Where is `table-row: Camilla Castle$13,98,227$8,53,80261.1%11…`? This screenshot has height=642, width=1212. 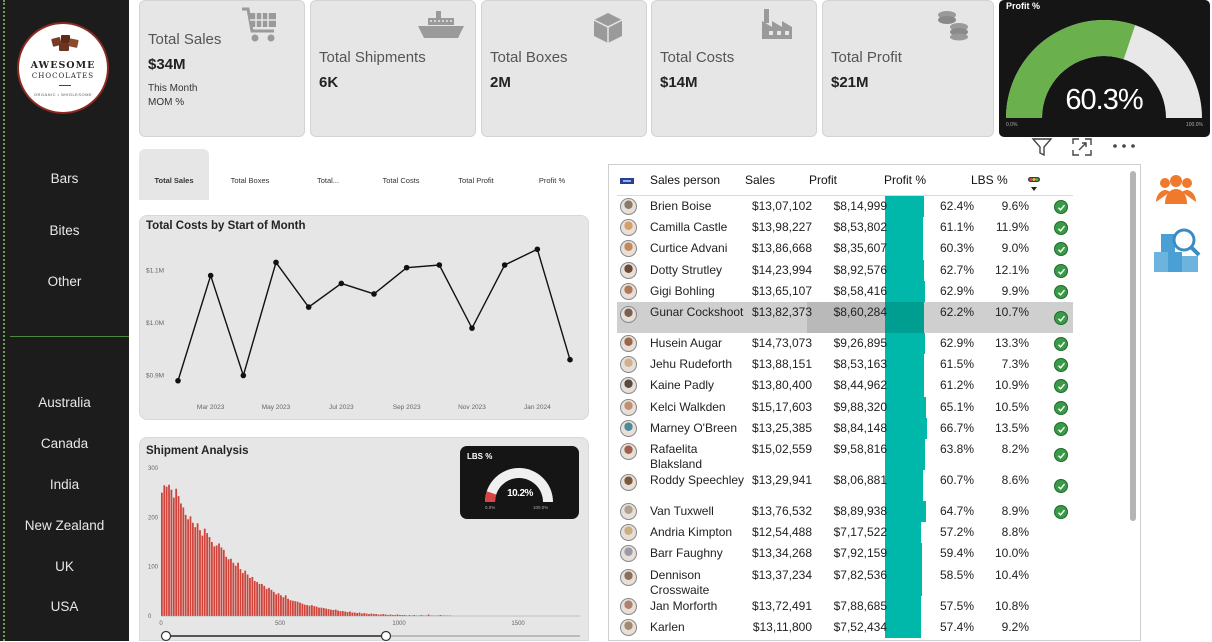
table-row: Camilla Castle$13,98,227$8,53,80261.1%11… is located at coordinates (845, 227).